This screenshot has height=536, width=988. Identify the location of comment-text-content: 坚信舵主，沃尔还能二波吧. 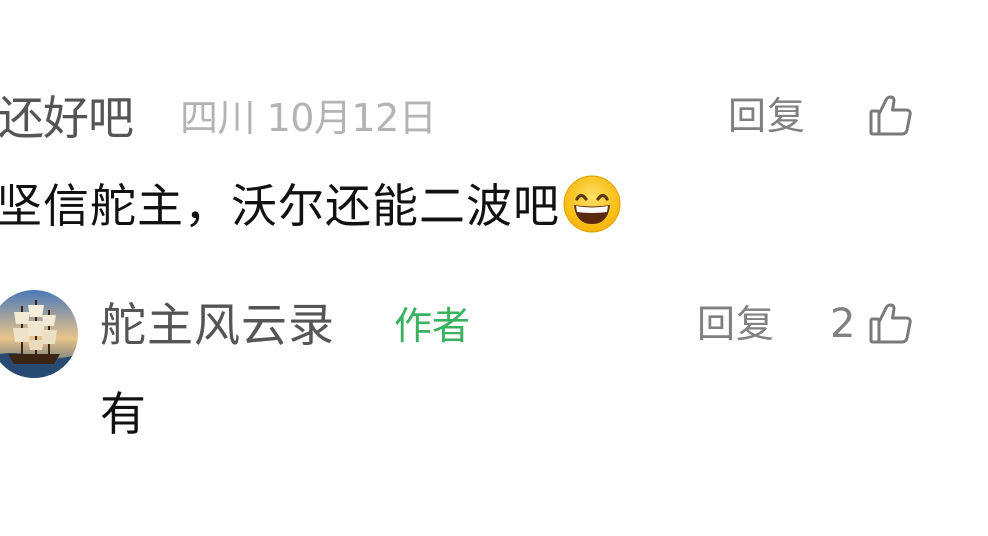
(280, 206).